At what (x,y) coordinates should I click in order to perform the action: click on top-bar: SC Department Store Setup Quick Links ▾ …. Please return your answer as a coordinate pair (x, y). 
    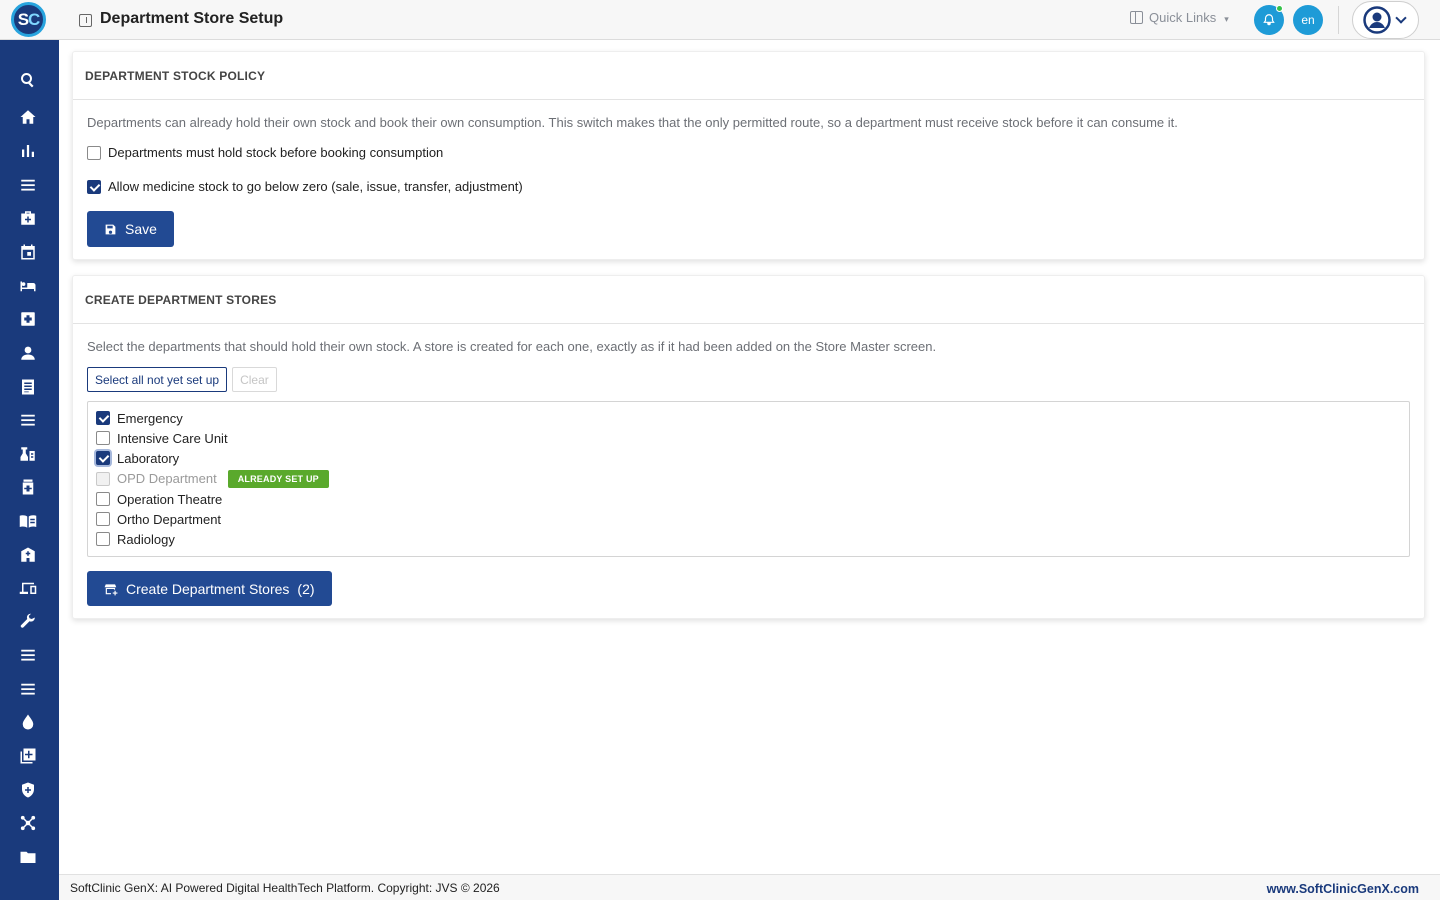
    Looking at the image, I should click on (720, 20).